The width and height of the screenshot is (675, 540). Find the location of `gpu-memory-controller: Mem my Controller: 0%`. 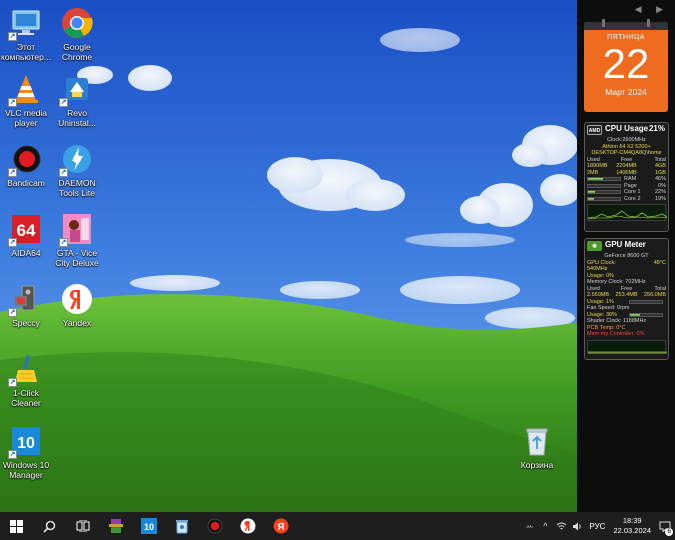

gpu-memory-controller: Mem my Controller: 0% is located at coordinates (616, 334).